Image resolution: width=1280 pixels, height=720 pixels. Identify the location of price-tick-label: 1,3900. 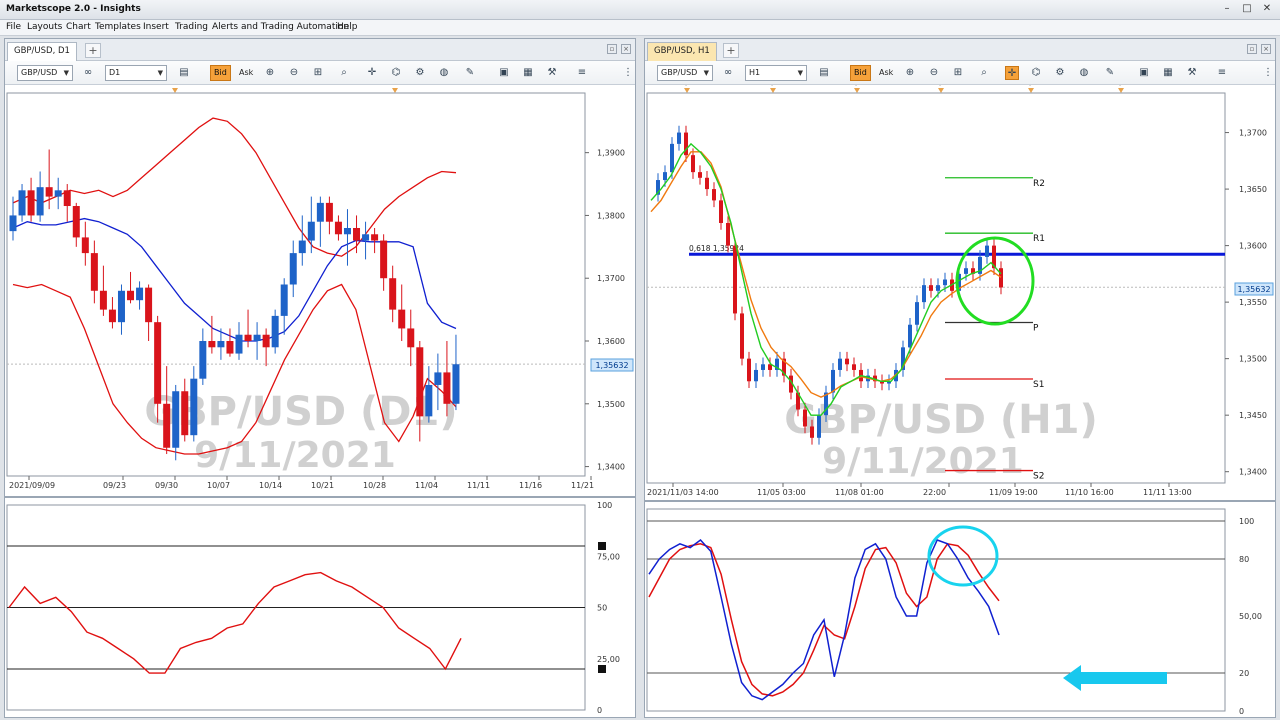
(611, 153).